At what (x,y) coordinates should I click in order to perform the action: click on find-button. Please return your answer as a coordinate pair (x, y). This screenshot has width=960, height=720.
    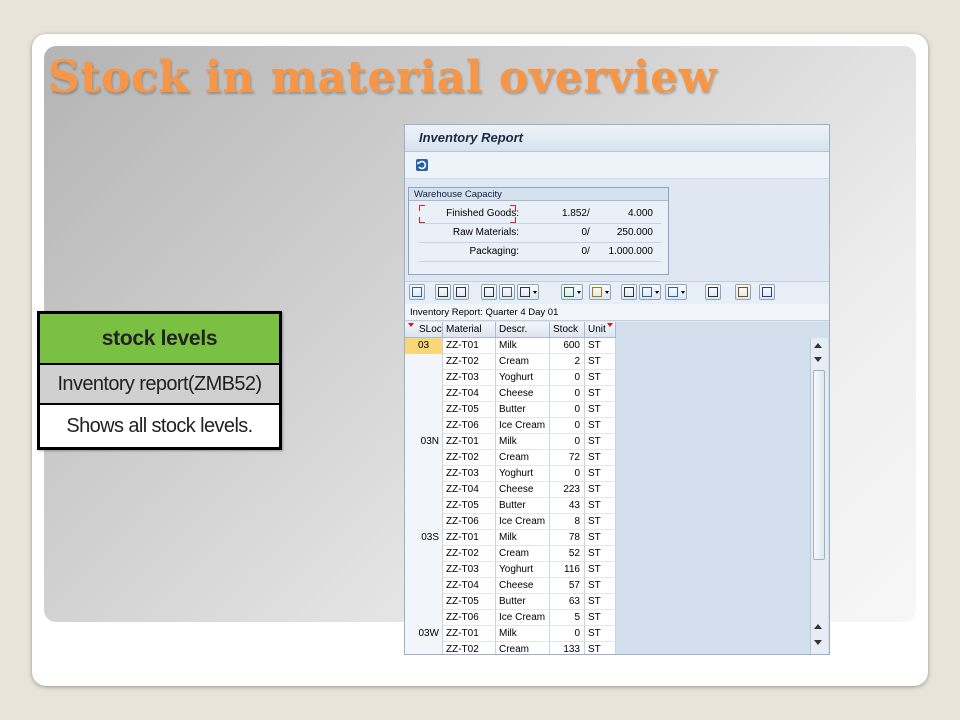
    Looking at the image, I should click on (489, 292).